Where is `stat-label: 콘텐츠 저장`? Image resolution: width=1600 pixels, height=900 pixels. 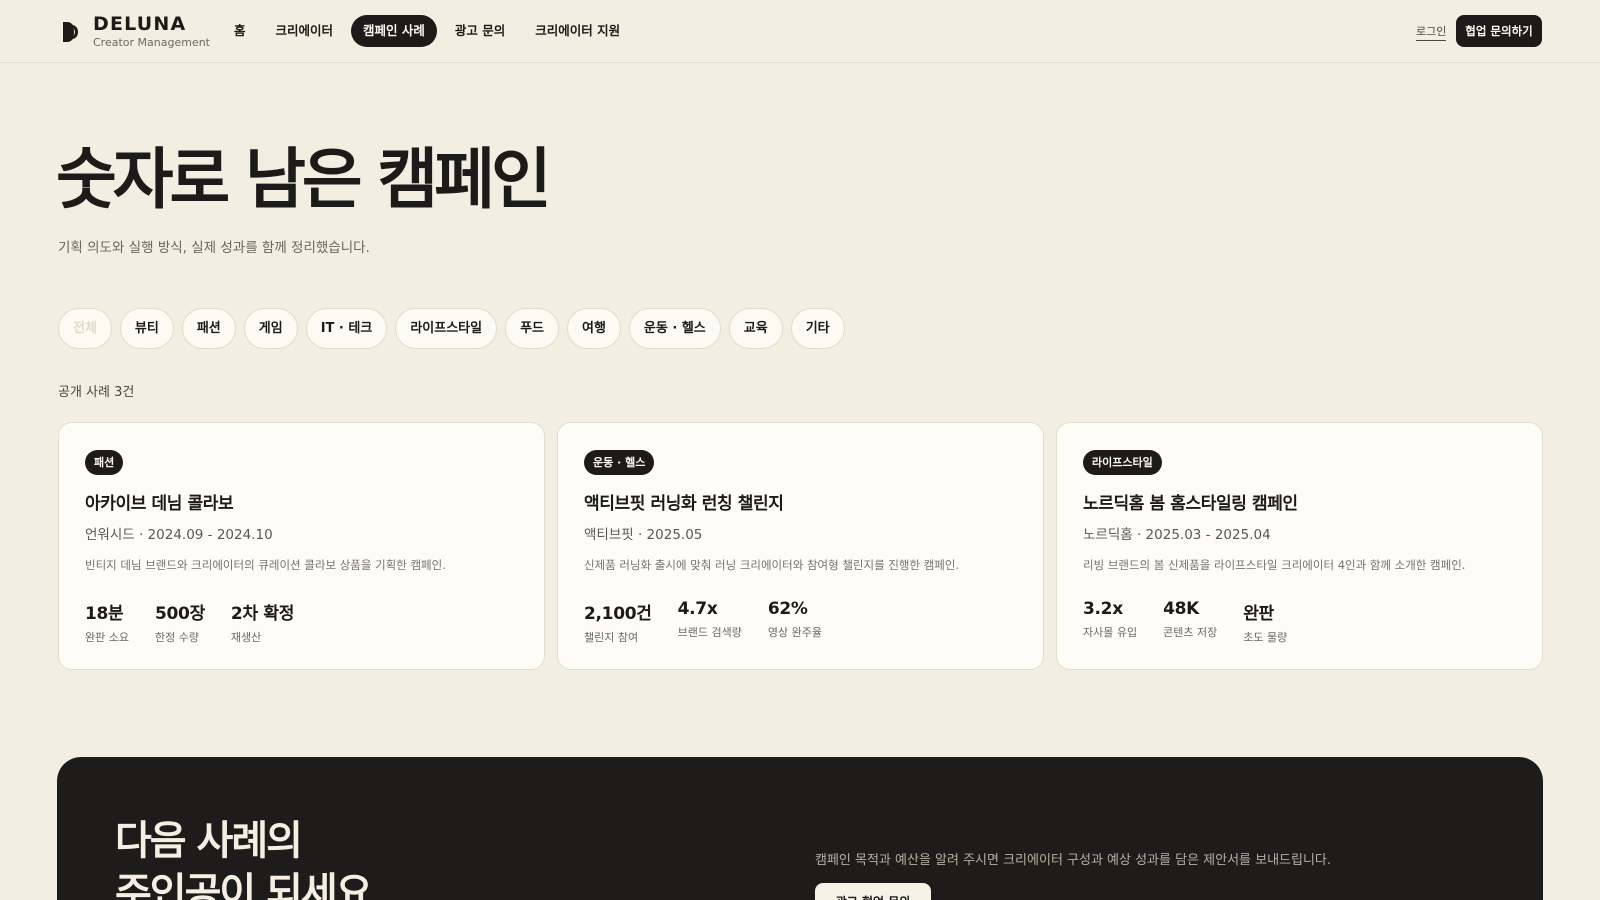 stat-label: 콘텐츠 저장 is located at coordinates (1190, 632).